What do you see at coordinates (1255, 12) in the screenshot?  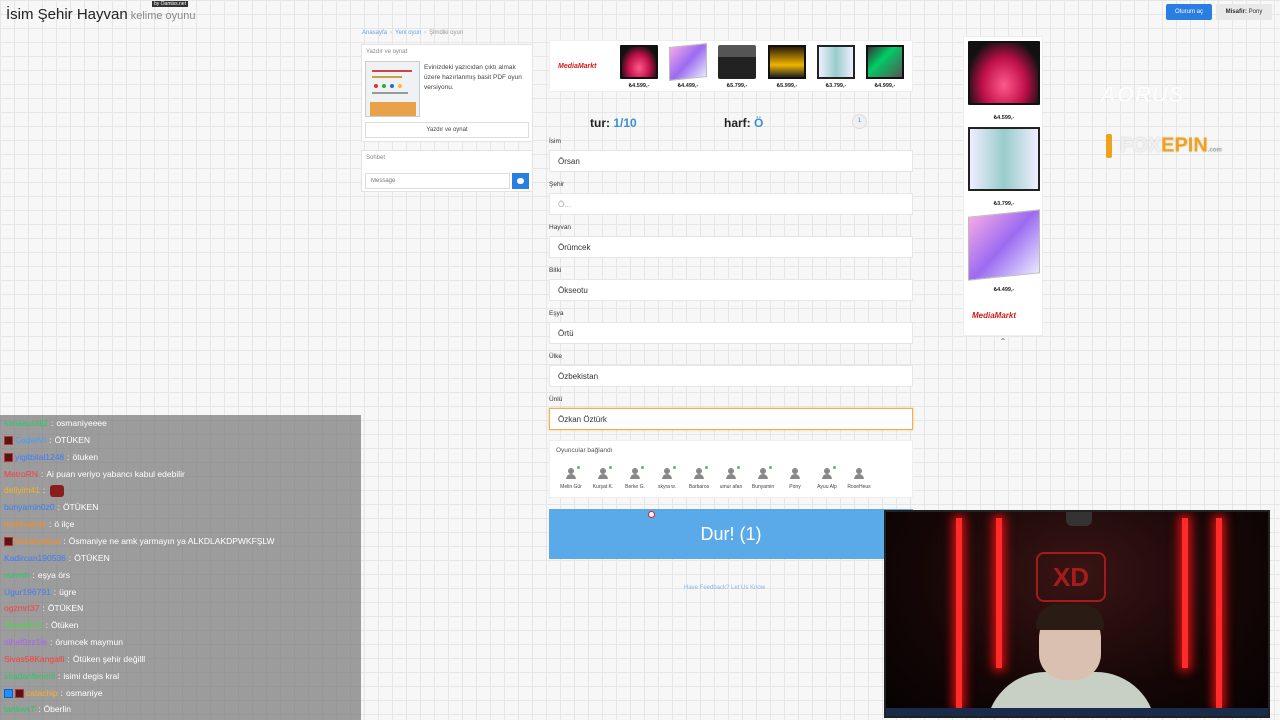 I see `guest-name: Pony` at bounding box center [1255, 12].